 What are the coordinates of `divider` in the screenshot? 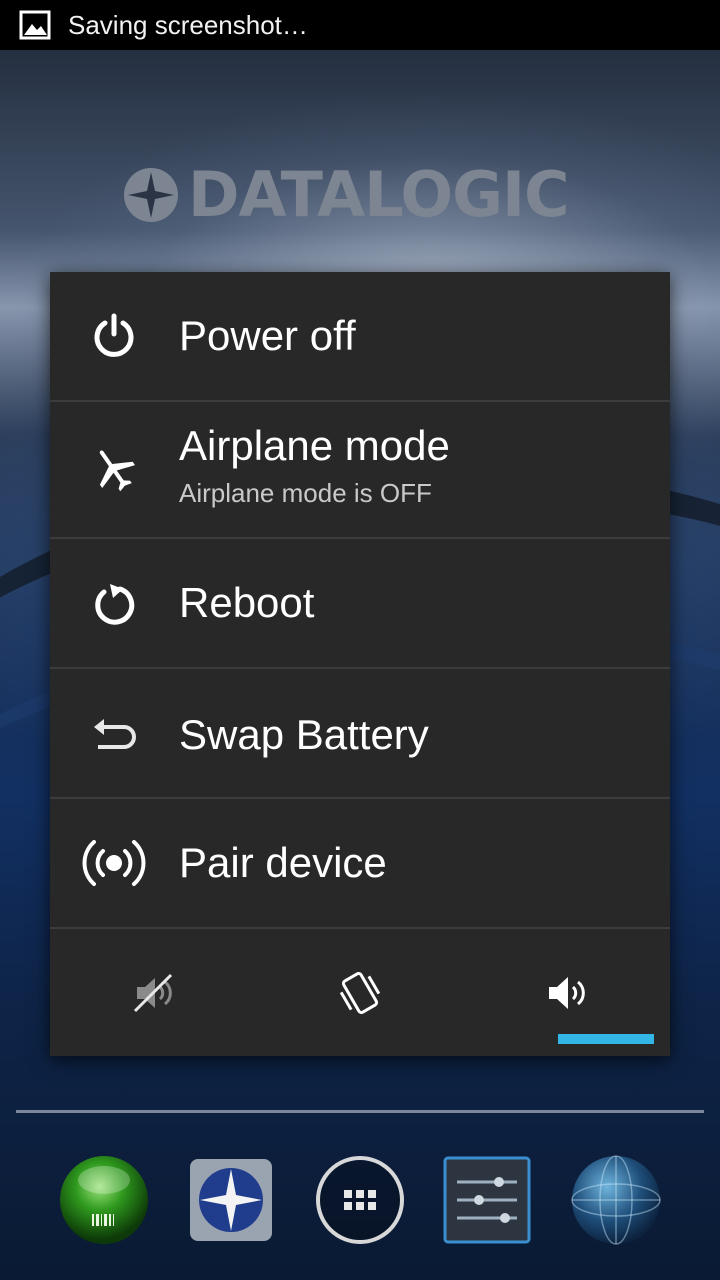 It's located at (360, 928).